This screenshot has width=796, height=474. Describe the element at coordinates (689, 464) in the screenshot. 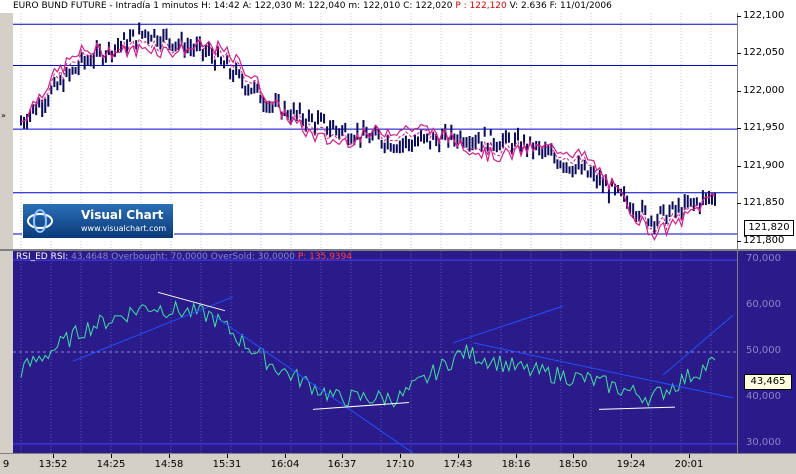

I see `time-tick-label: 20:01` at that location.